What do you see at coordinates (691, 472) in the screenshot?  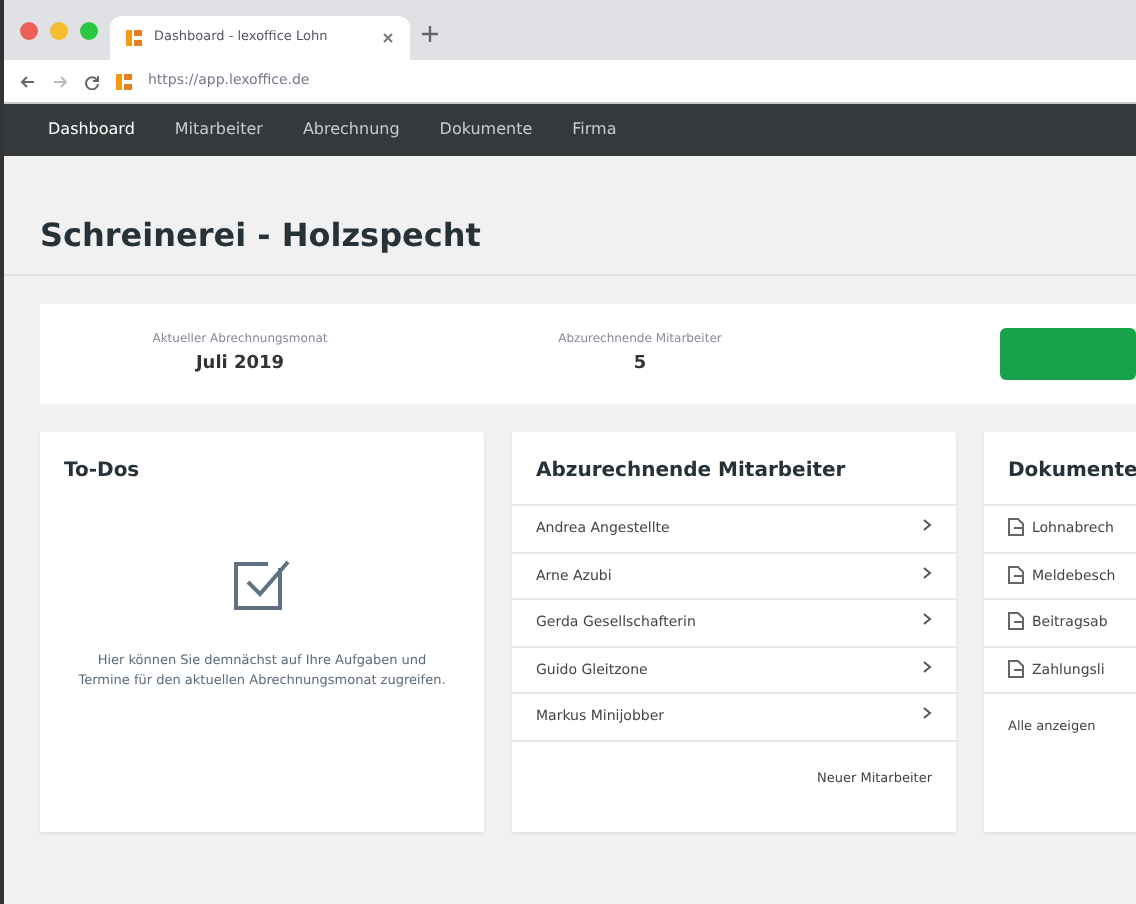 I see `card-title: Abzurechnende Mitarbeiter` at bounding box center [691, 472].